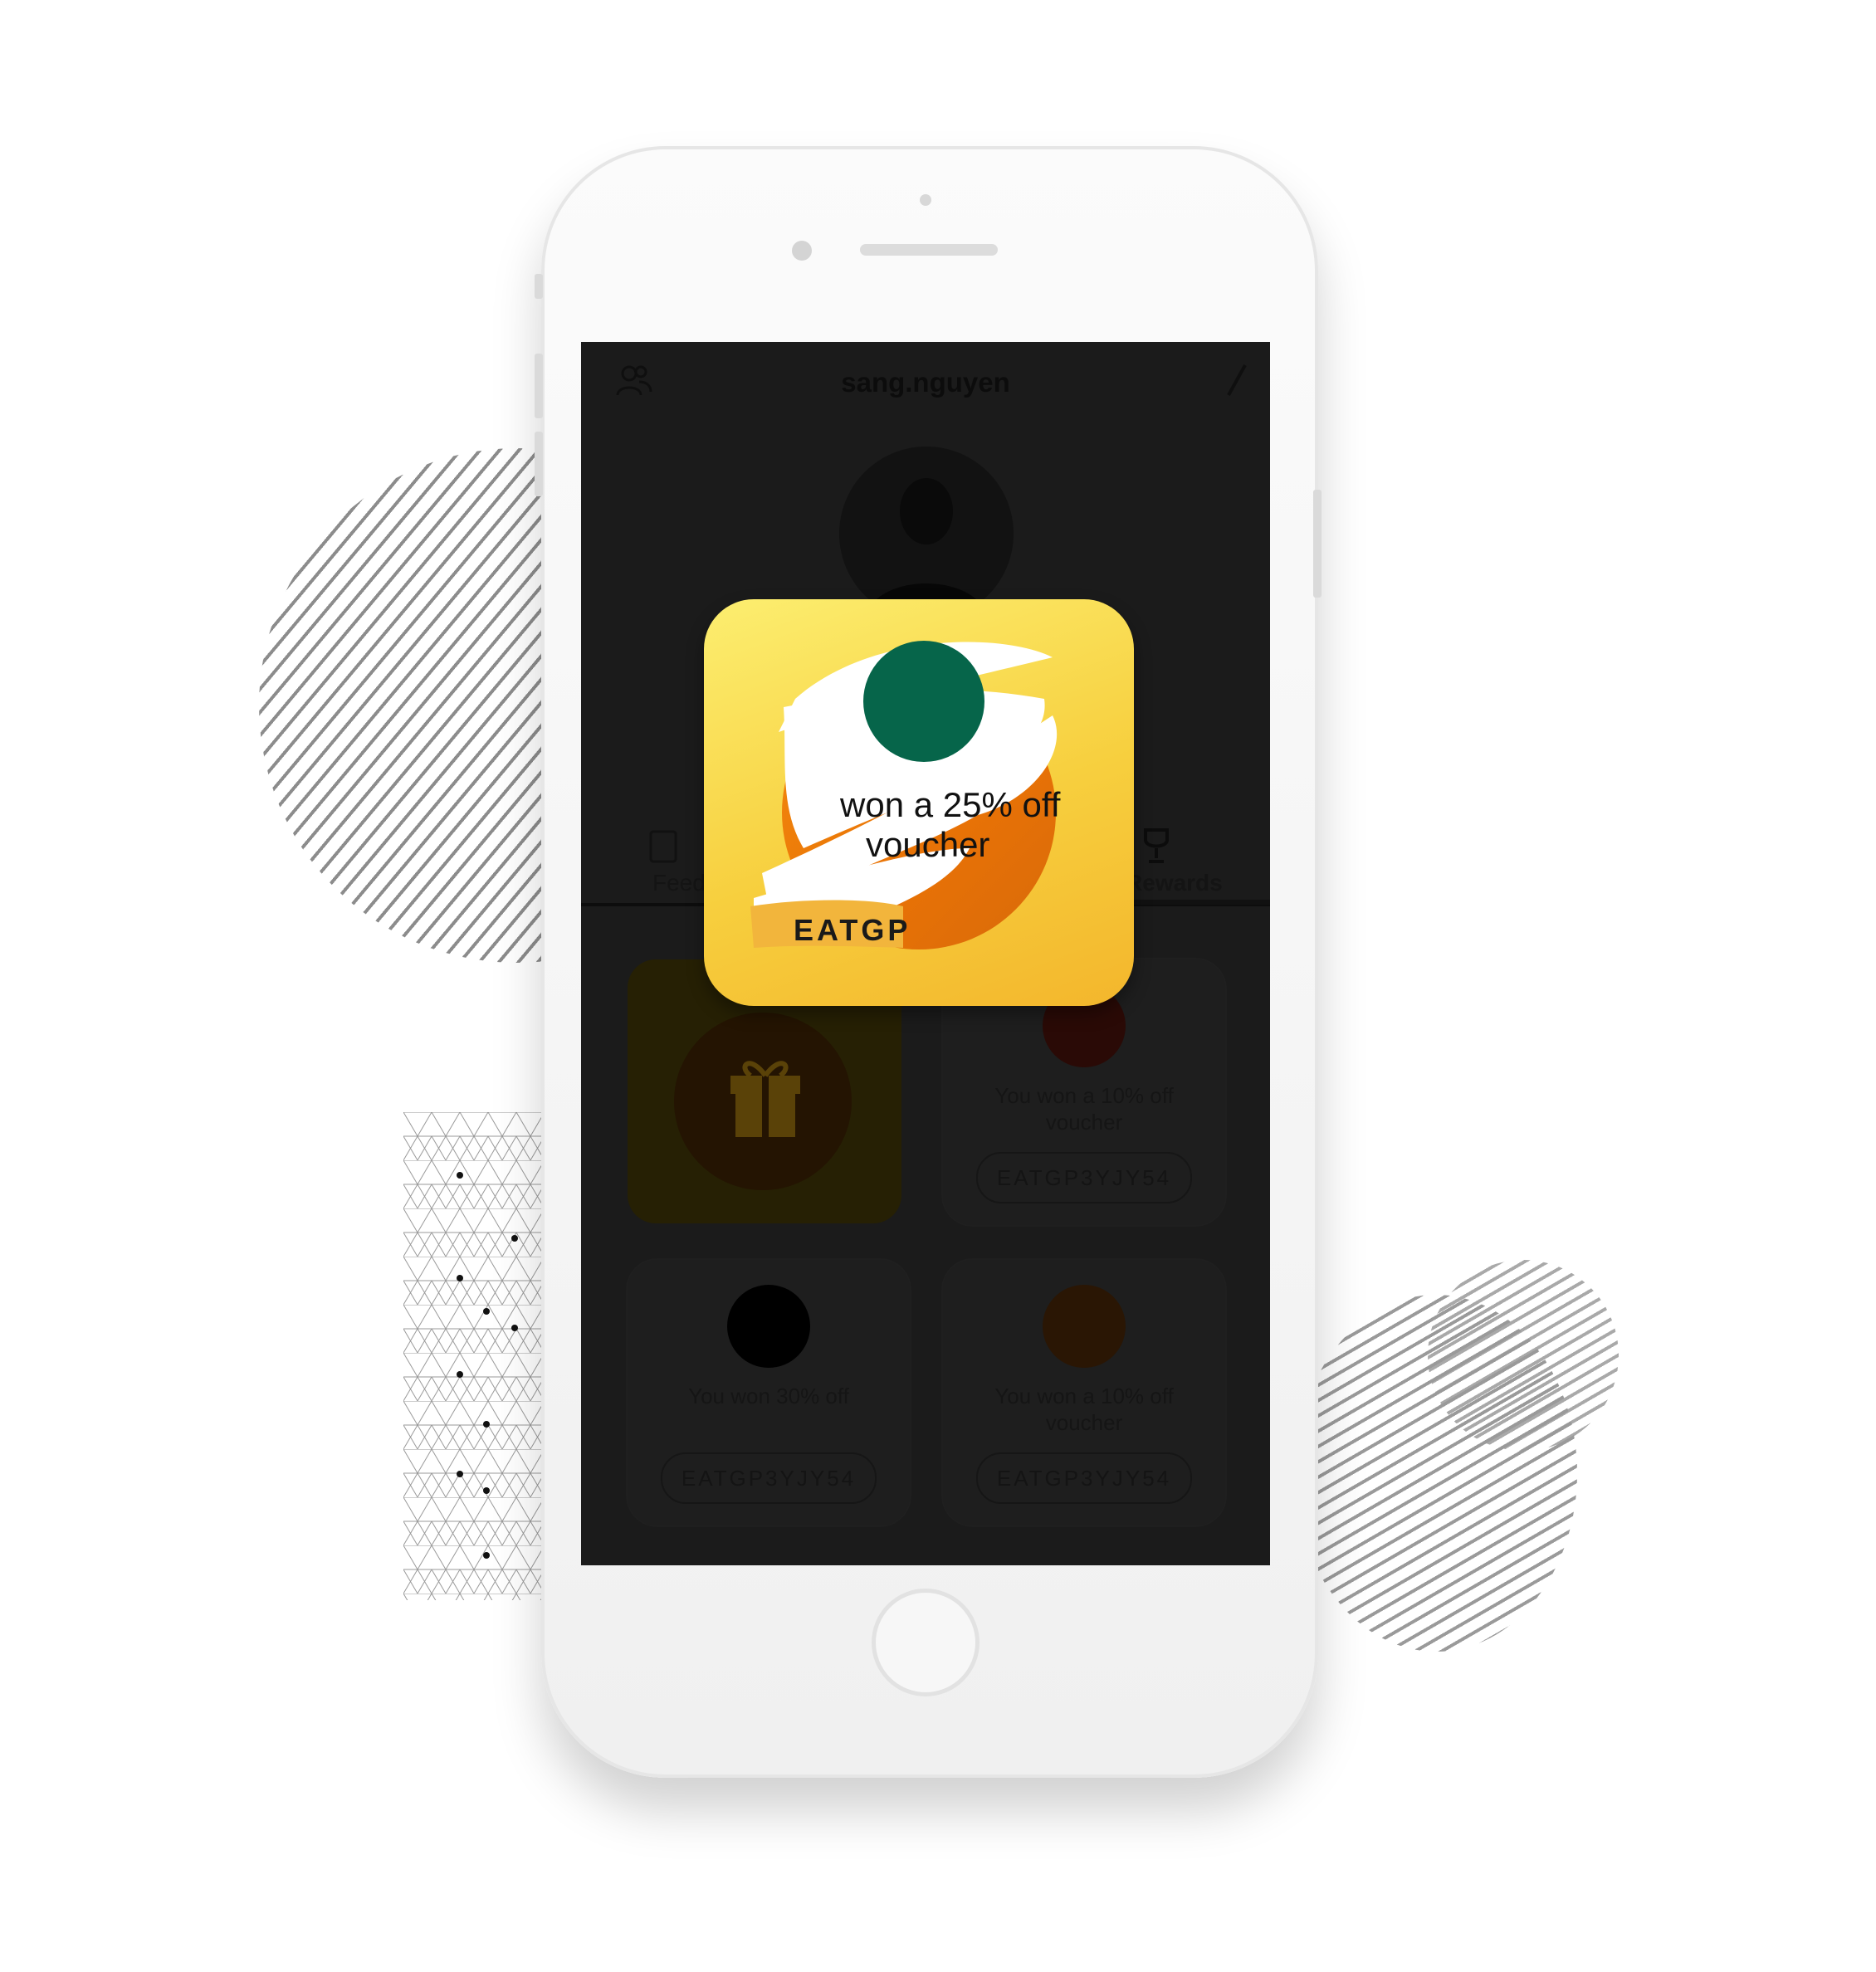  What do you see at coordinates (1237, 381) in the screenshot?
I see `edit-icon` at bounding box center [1237, 381].